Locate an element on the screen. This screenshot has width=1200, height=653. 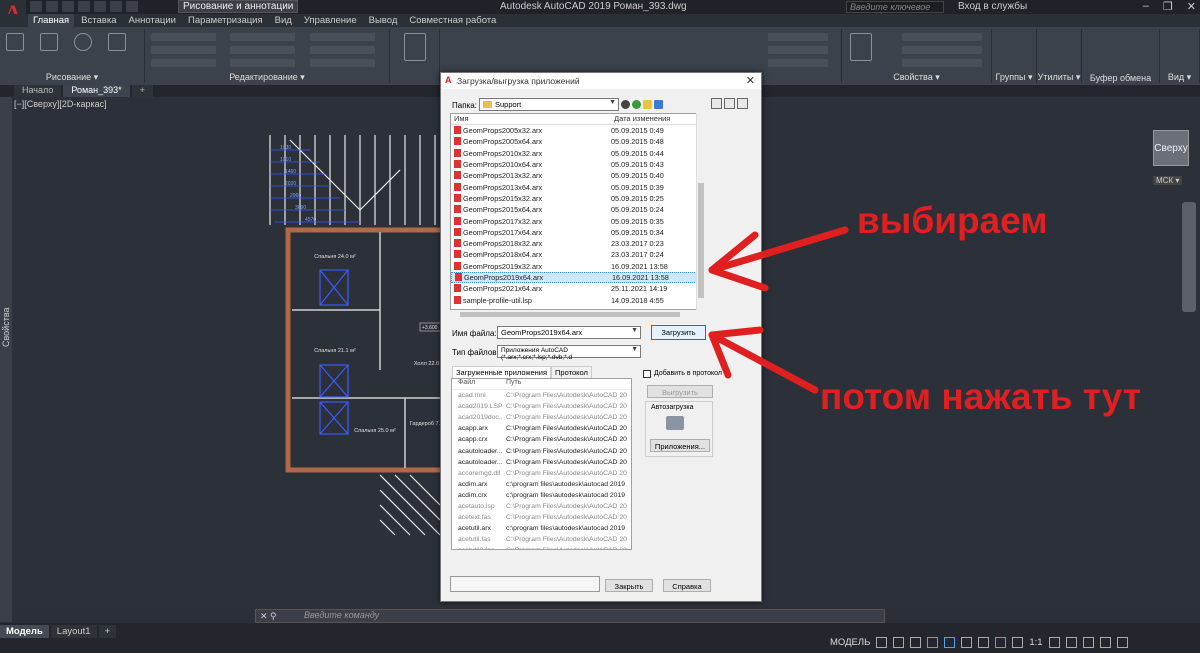
annotation-arrows is located at coordinates (778, 310).